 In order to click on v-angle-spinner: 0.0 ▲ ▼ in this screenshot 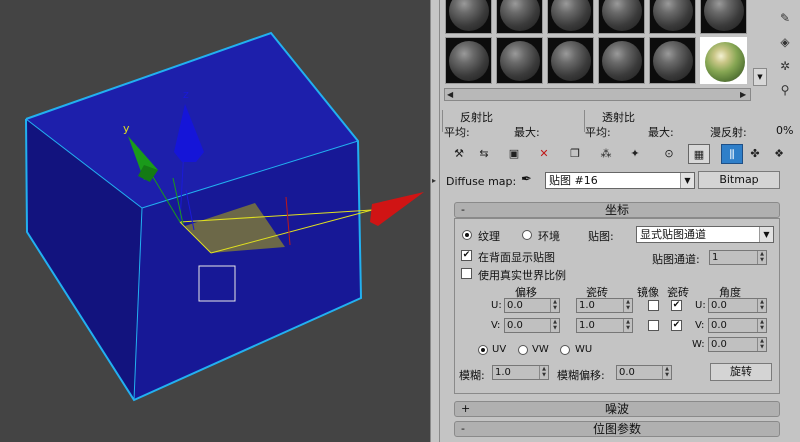, I will do `click(737, 325)`.